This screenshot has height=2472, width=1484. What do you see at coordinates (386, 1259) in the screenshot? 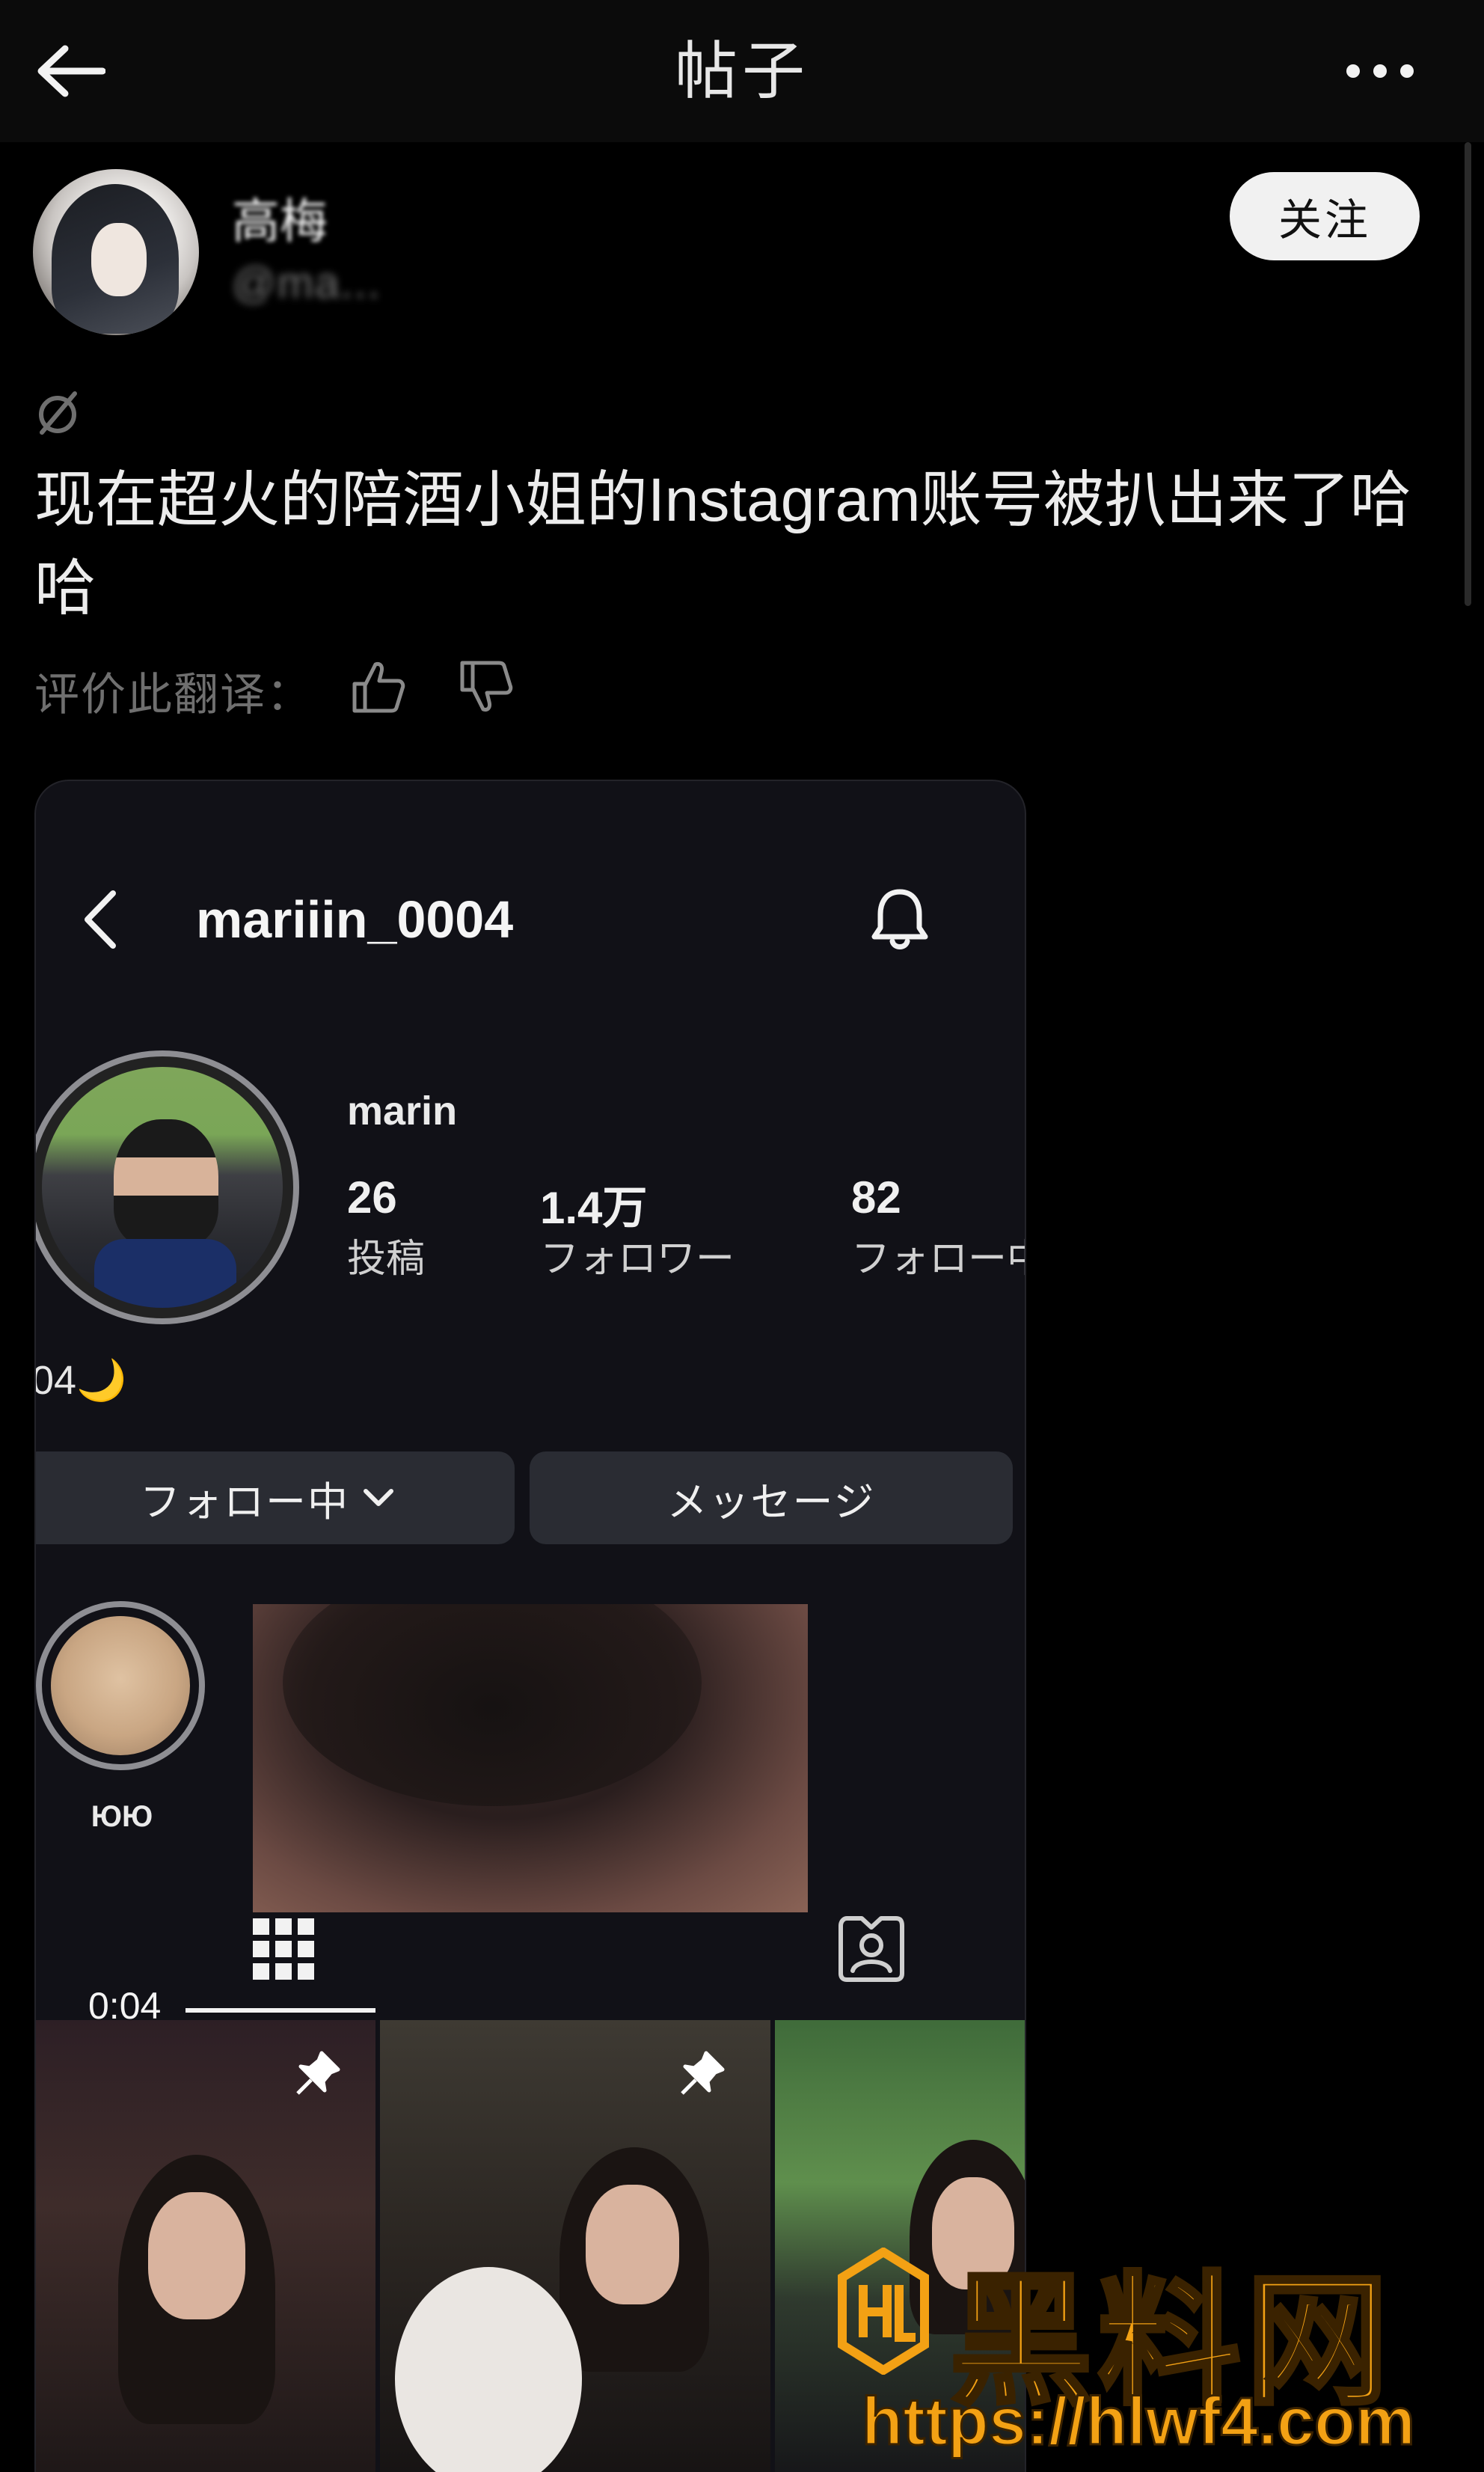
I see `ig-posts-label: 投稿` at bounding box center [386, 1259].